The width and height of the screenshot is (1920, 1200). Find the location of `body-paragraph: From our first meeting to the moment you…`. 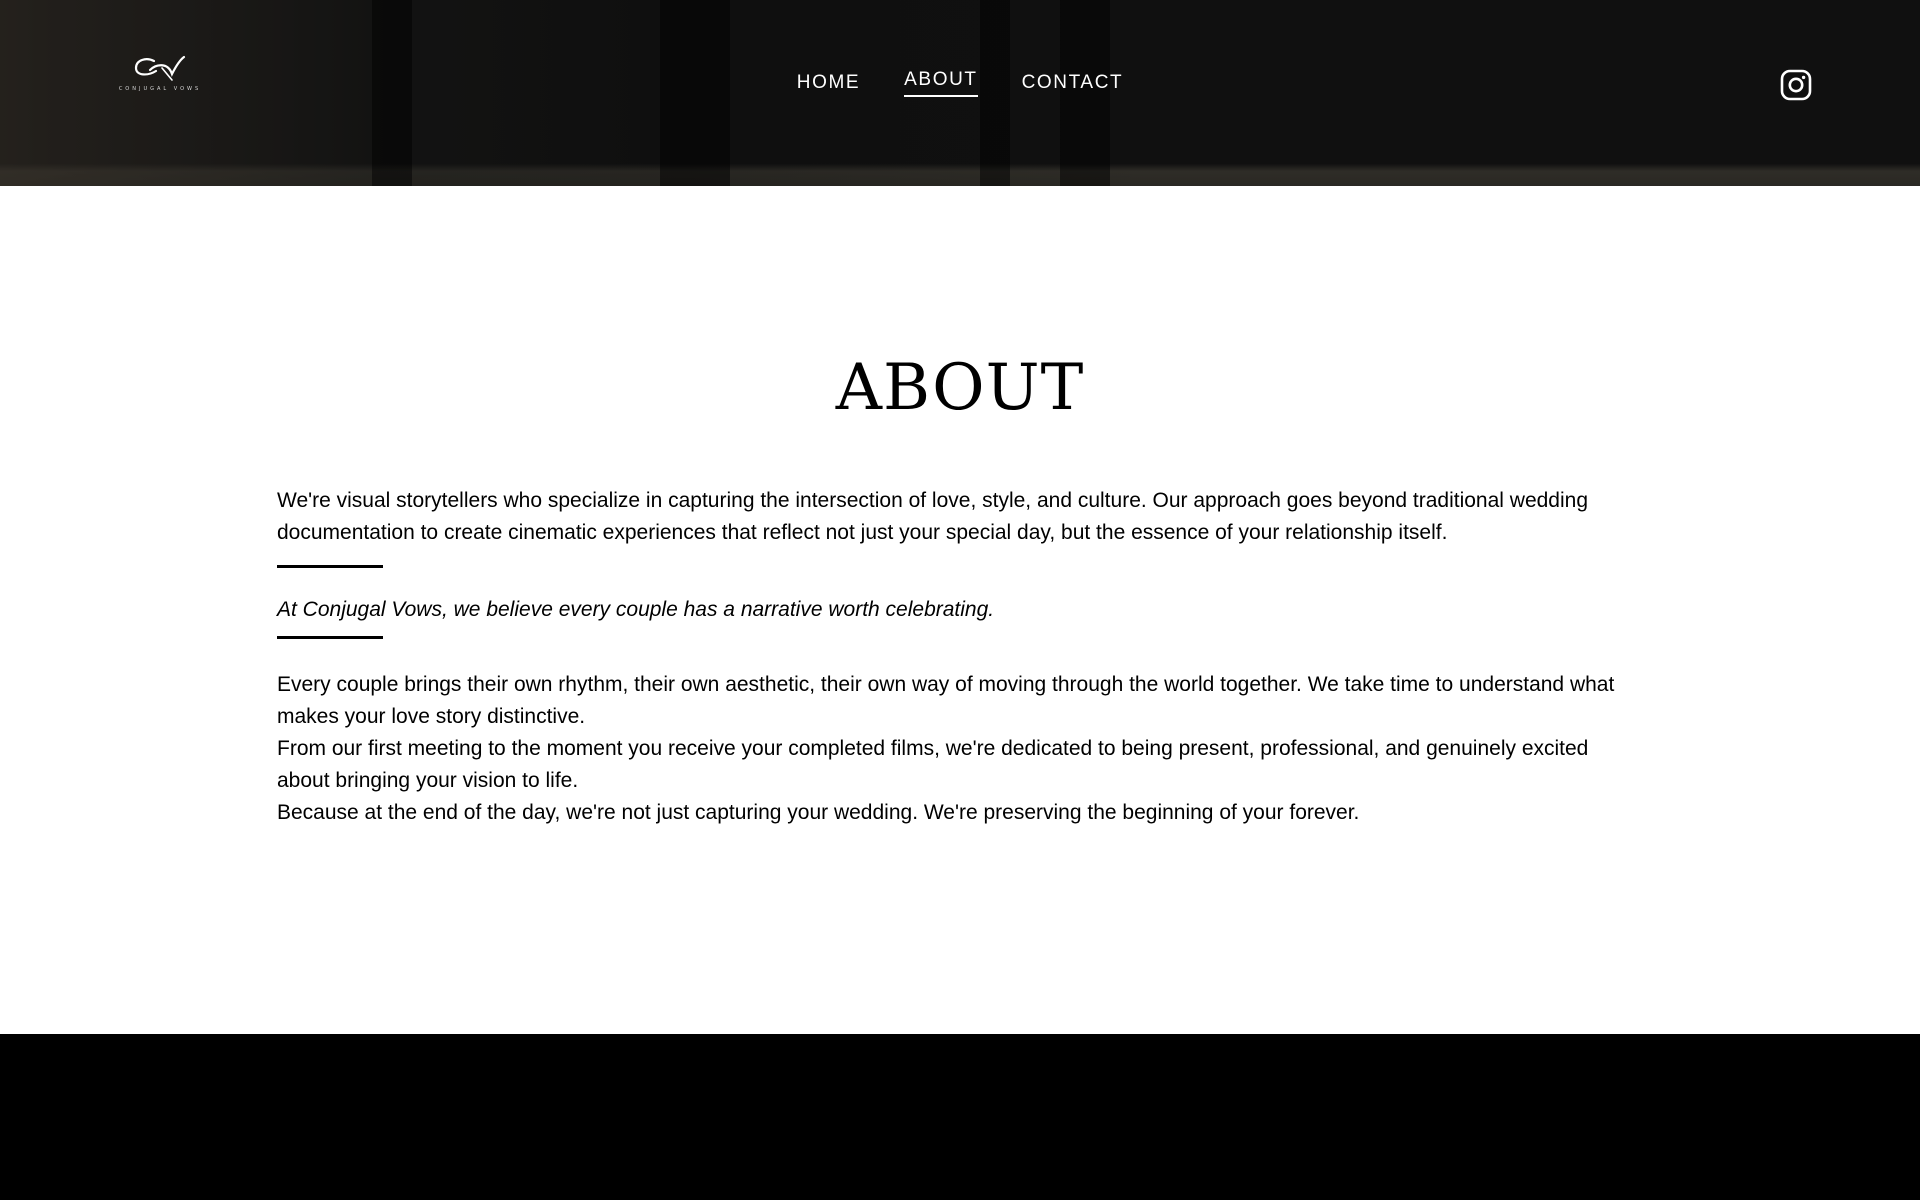

body-paragraph: From our first meeting to the moment you… is located at coordinates (933, 764).